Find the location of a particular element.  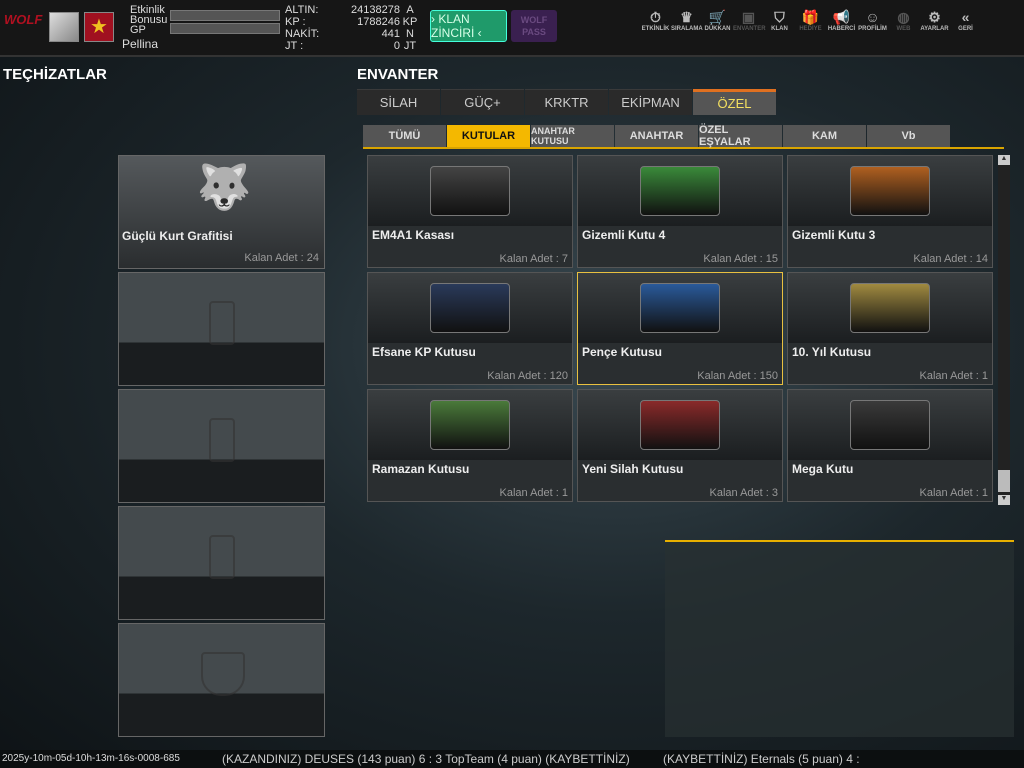

nav-haberci̇: 📢 HABERCİ is located at coordinates (841, 20).